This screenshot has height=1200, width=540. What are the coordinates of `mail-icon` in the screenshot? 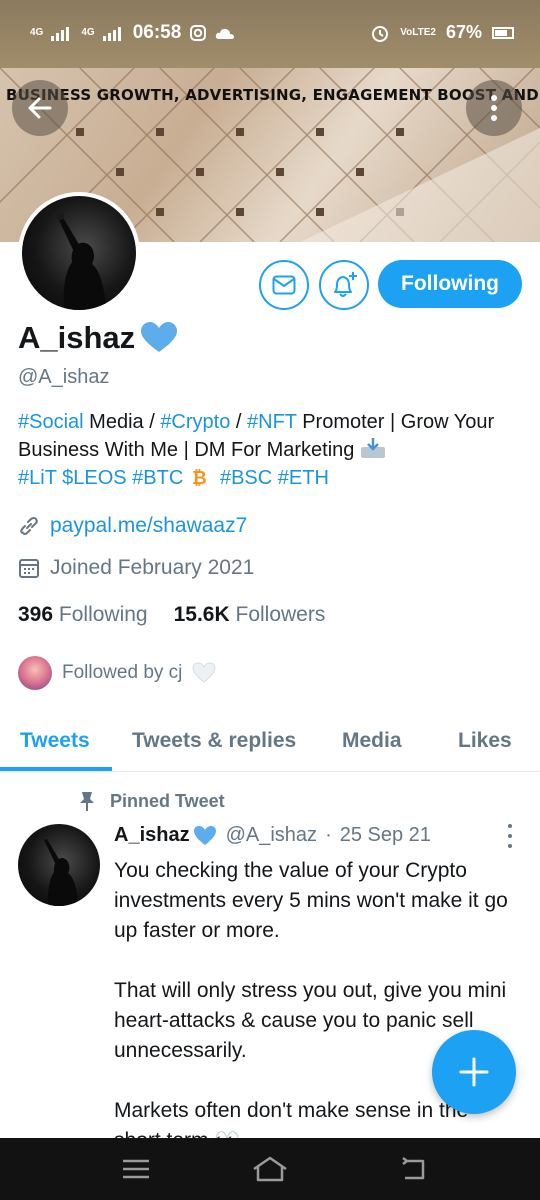 It's located at (284, 285).